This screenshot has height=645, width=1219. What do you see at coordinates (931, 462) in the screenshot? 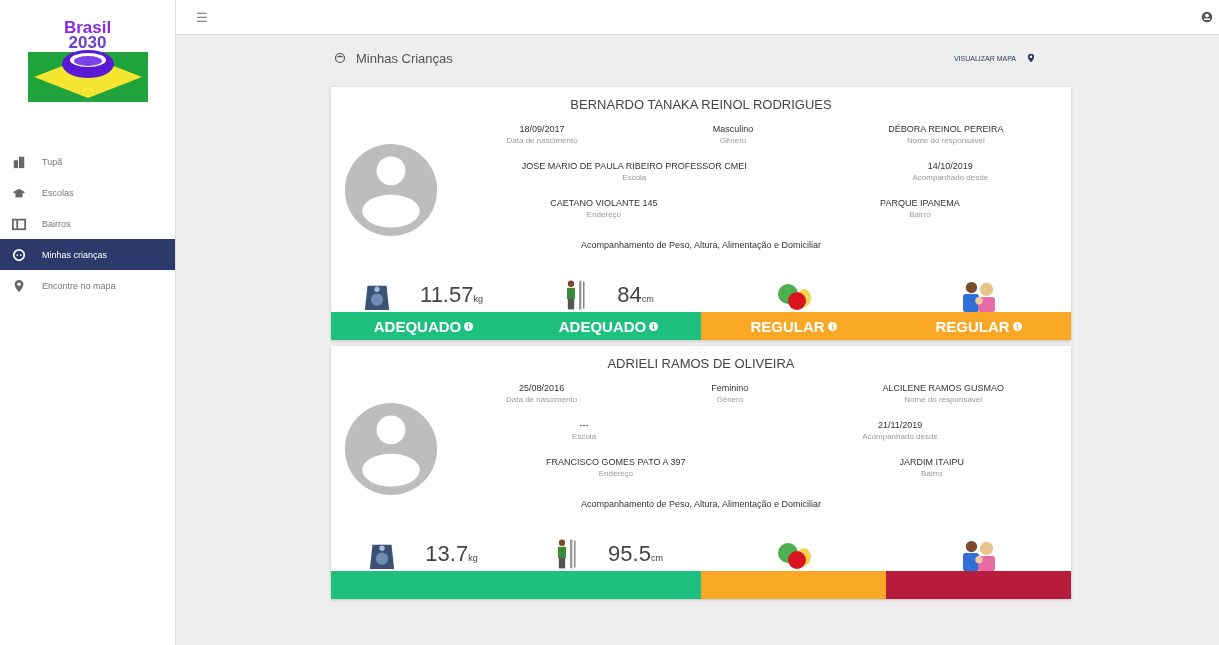
I see `field-value: JARDIM ITAIPU` at bounding box center [931, 462].